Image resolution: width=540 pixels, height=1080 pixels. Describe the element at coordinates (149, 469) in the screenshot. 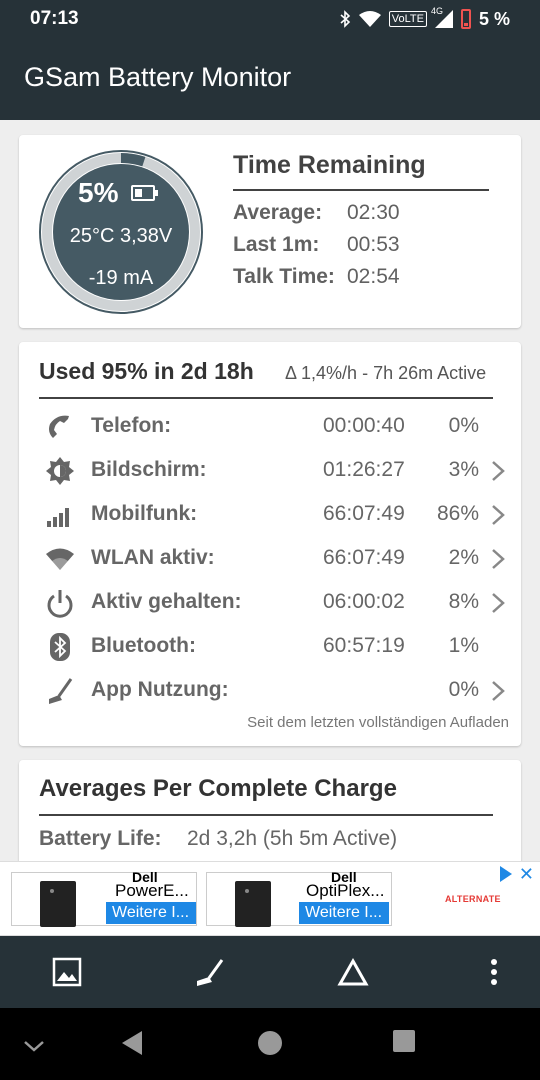

I see `usage-label: Bildschirm:` at that location.